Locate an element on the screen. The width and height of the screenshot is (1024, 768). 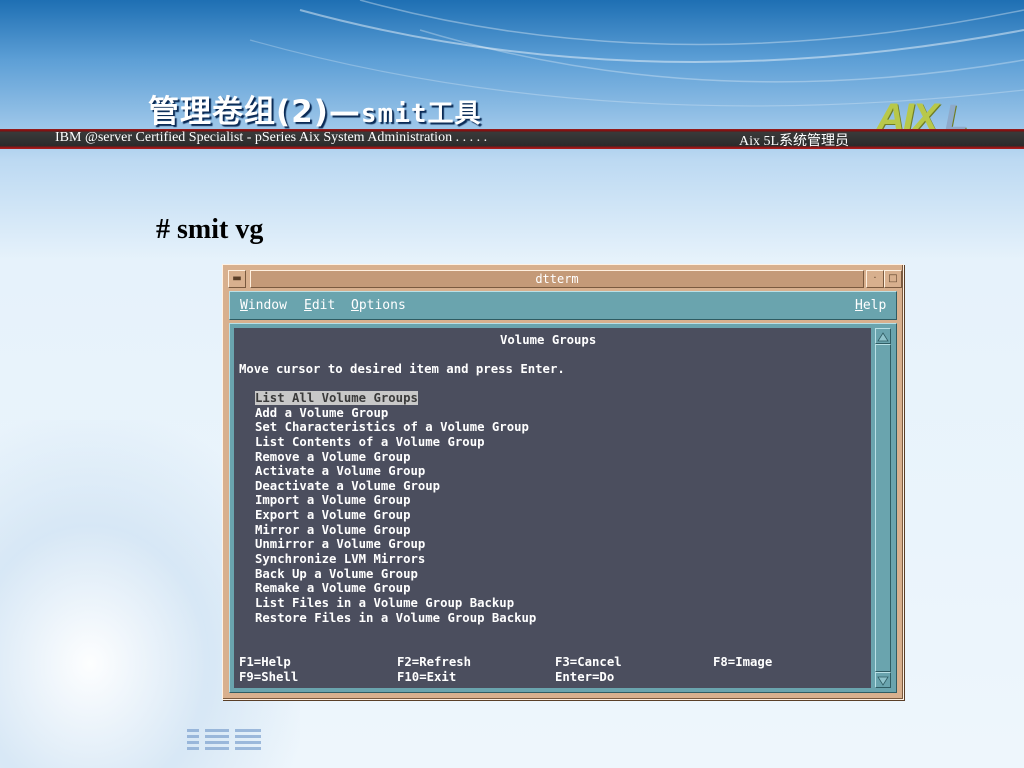
arrow-down-icon is located at coordinates (883, 681).